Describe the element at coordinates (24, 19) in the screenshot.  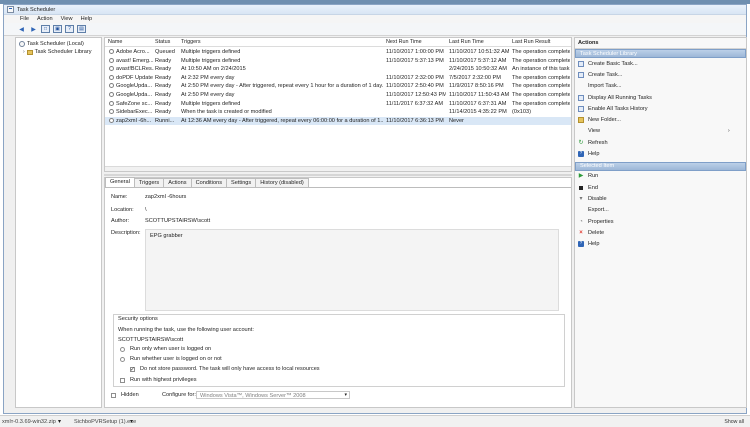
I see `menu-file: File` at that location.